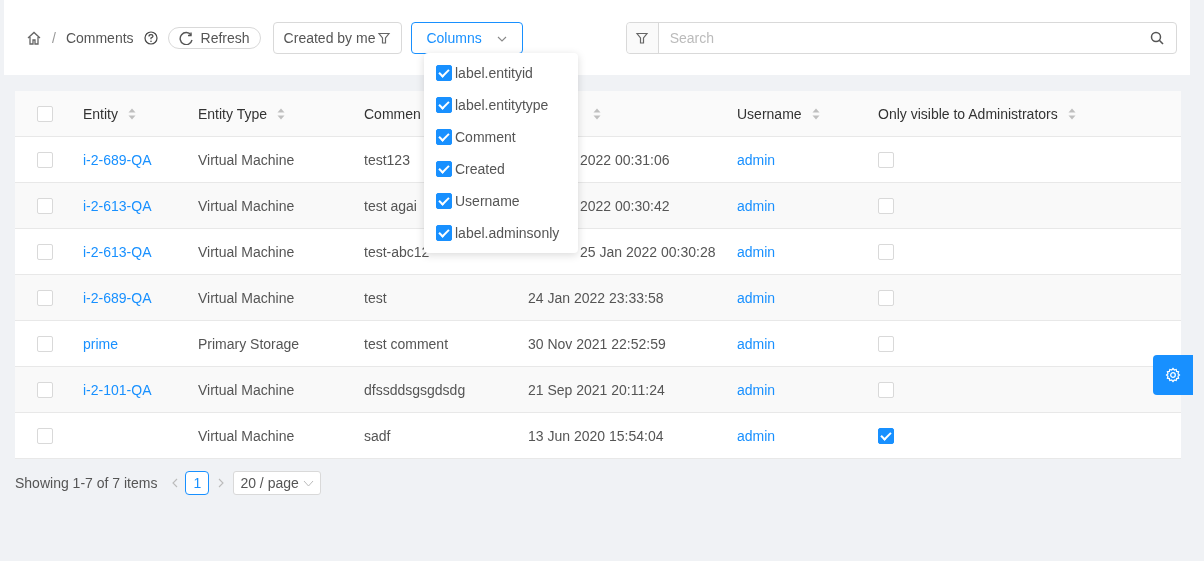 The height and width of the screenshot is (561, 1204). Describe the element at coordinates (507, 233) in the screenshot. I see `menu-item: label.adminsonly` at that location.